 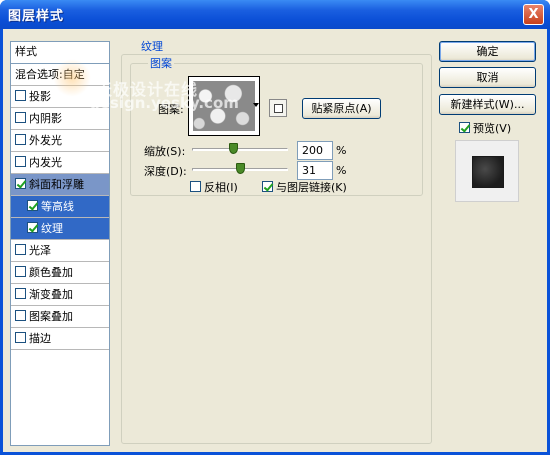 I want to click on invert-checkbox-box, so click(x=195, y=186).